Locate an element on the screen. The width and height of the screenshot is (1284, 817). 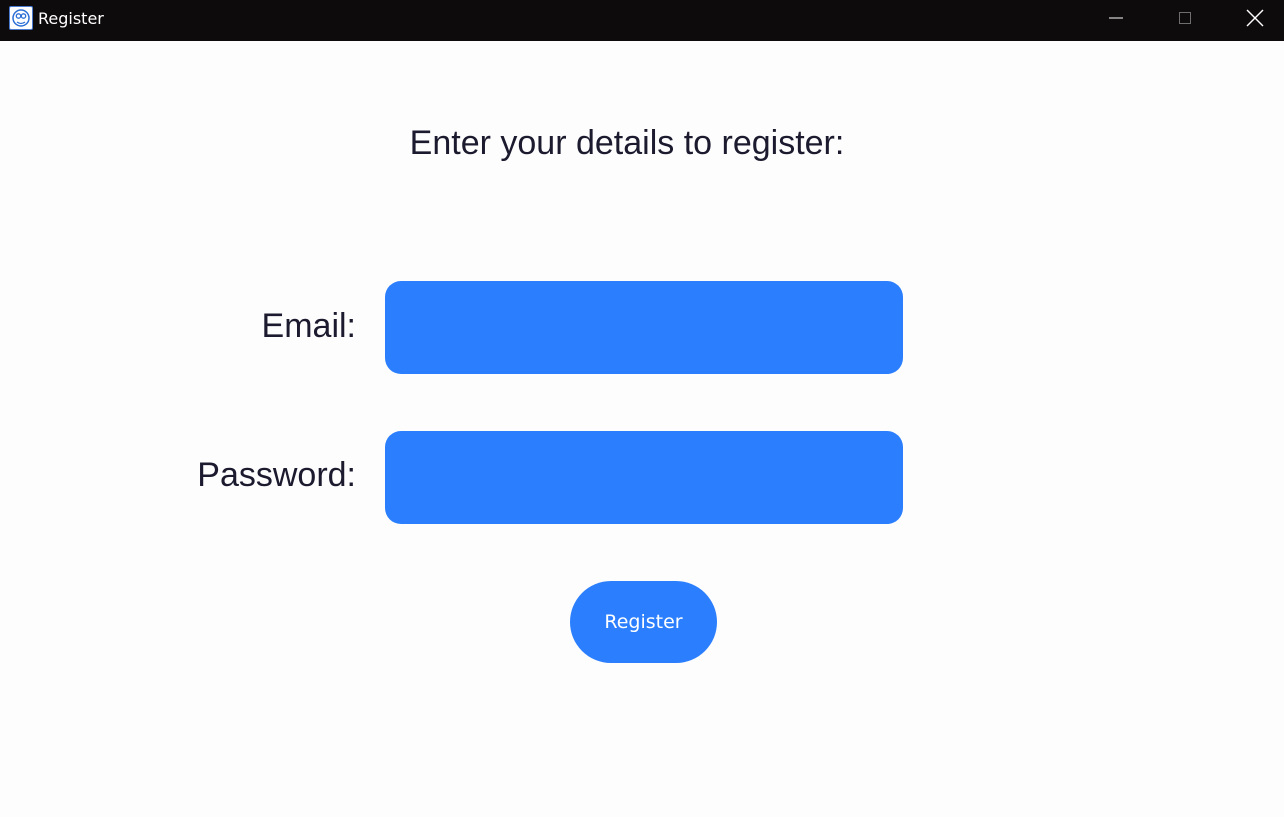
minimize-icon is located at coordinates (1116, 17).